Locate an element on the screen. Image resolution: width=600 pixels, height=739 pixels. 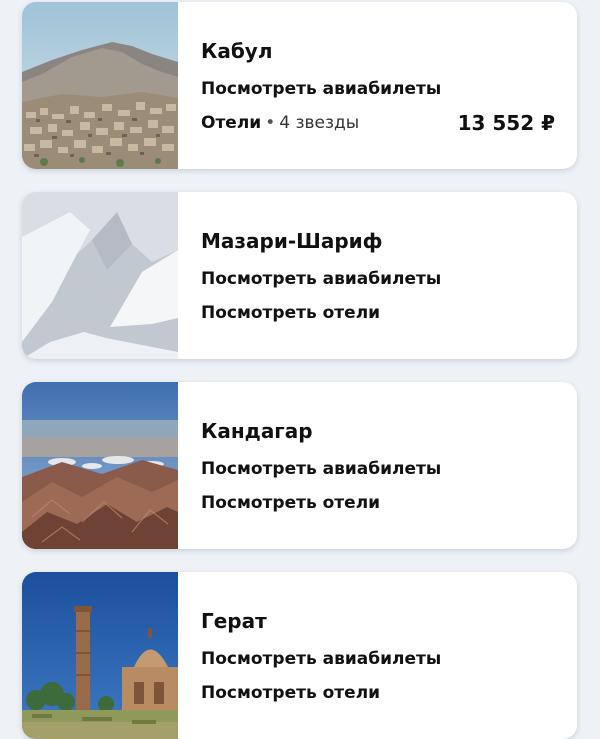
herat-photo is located at coordinates (100, 655).